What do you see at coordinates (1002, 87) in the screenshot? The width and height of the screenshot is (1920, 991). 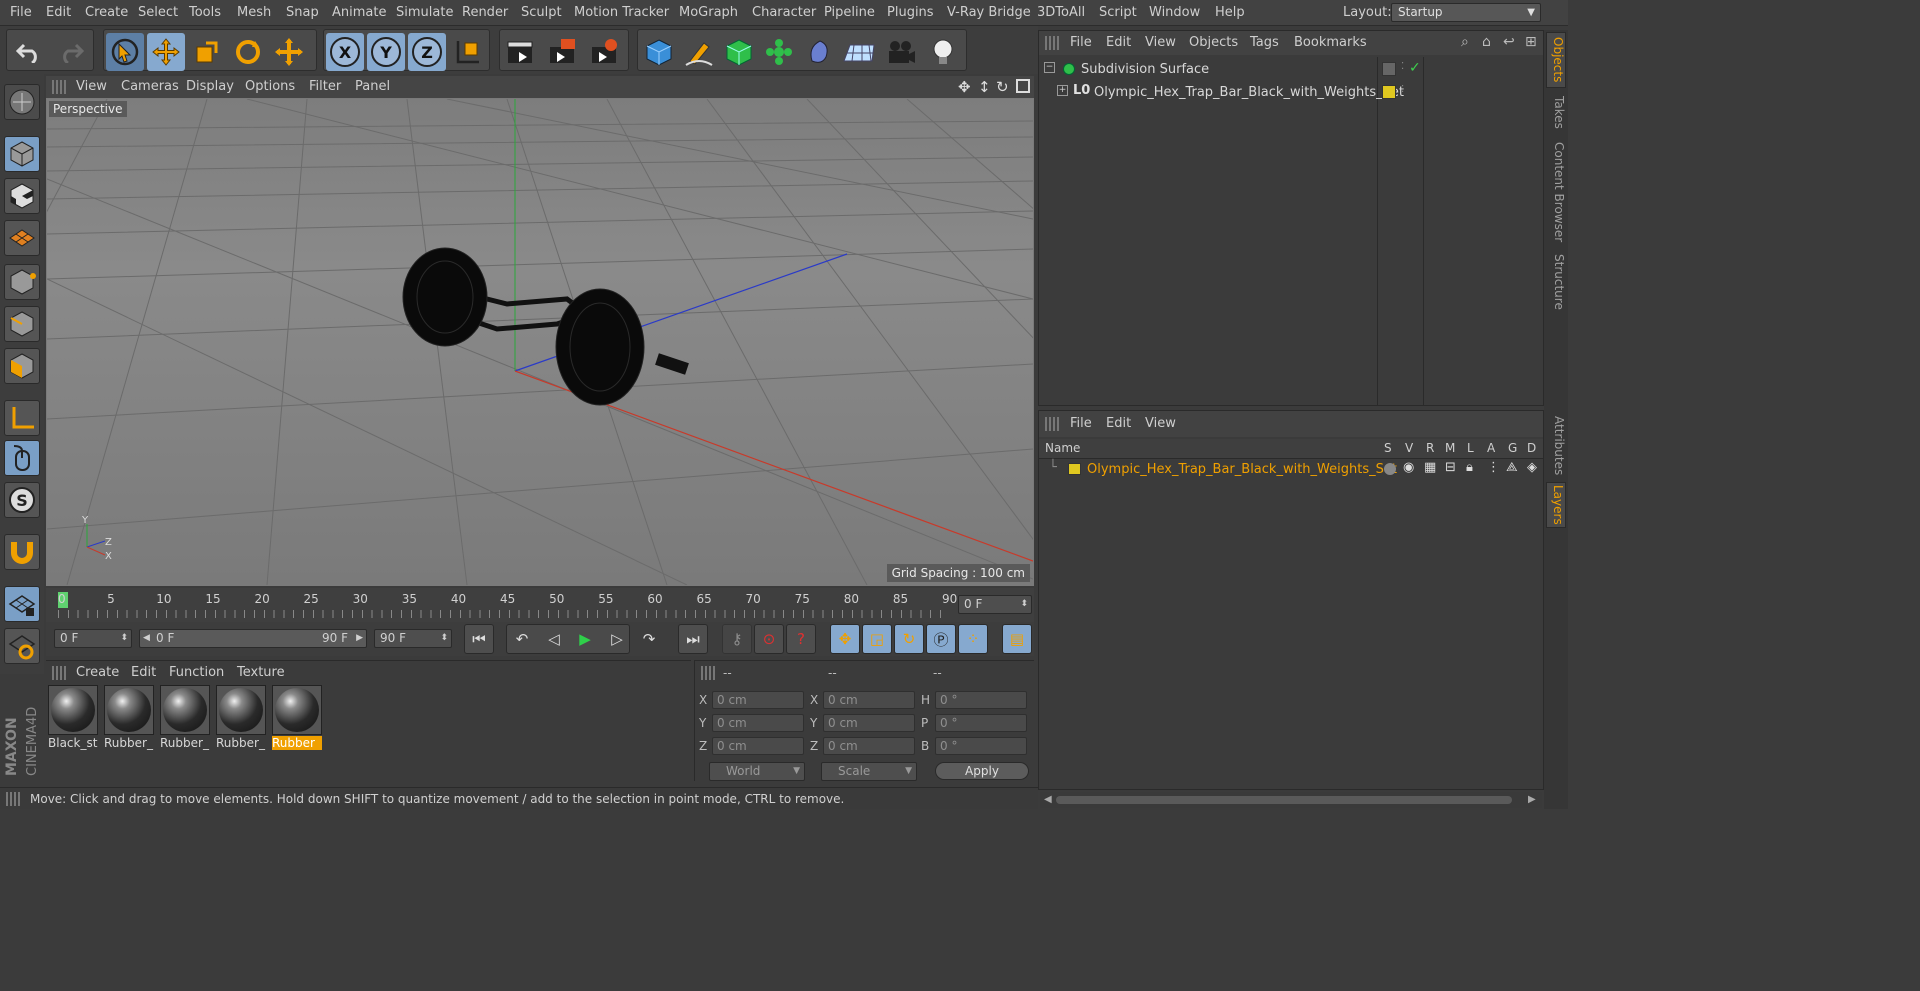 I see `rotate-view-icon: ↻` at bounding box center [1002, 87].